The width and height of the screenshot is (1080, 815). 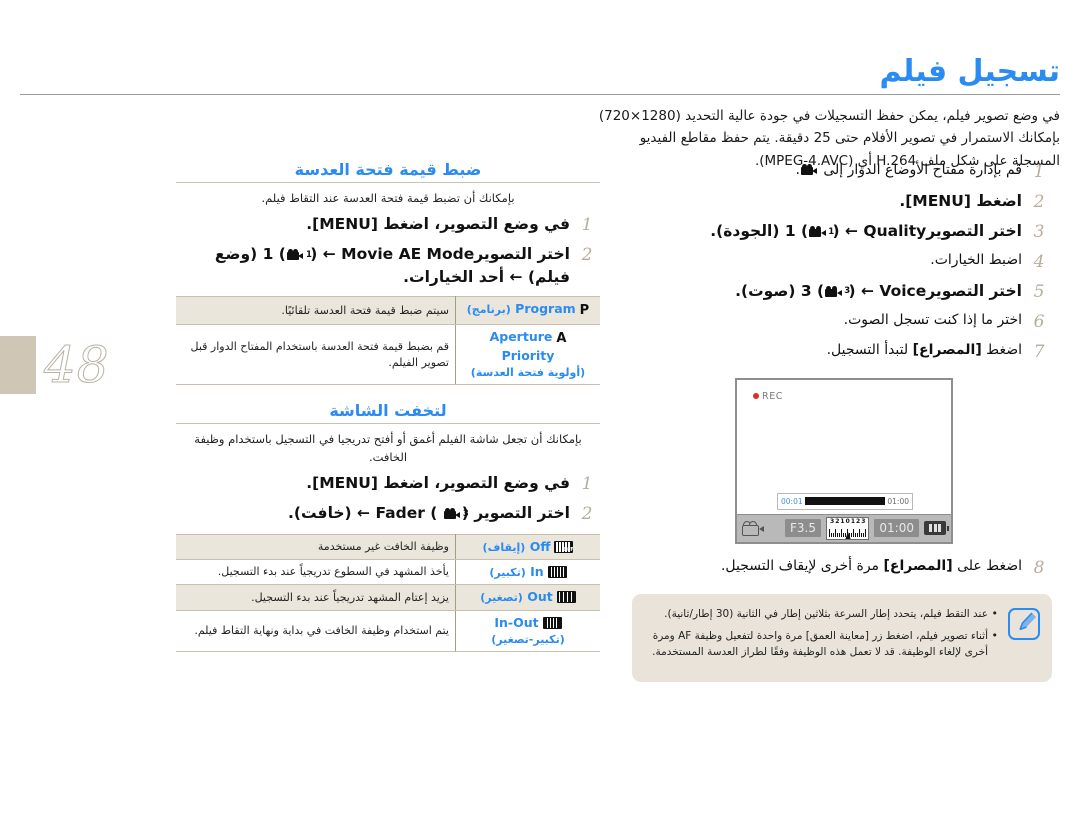 What do you see at coordinates (974, 230) in the screenshot?
I see `step-text-main: اختر التصوير` at bounding box center [974, 230].